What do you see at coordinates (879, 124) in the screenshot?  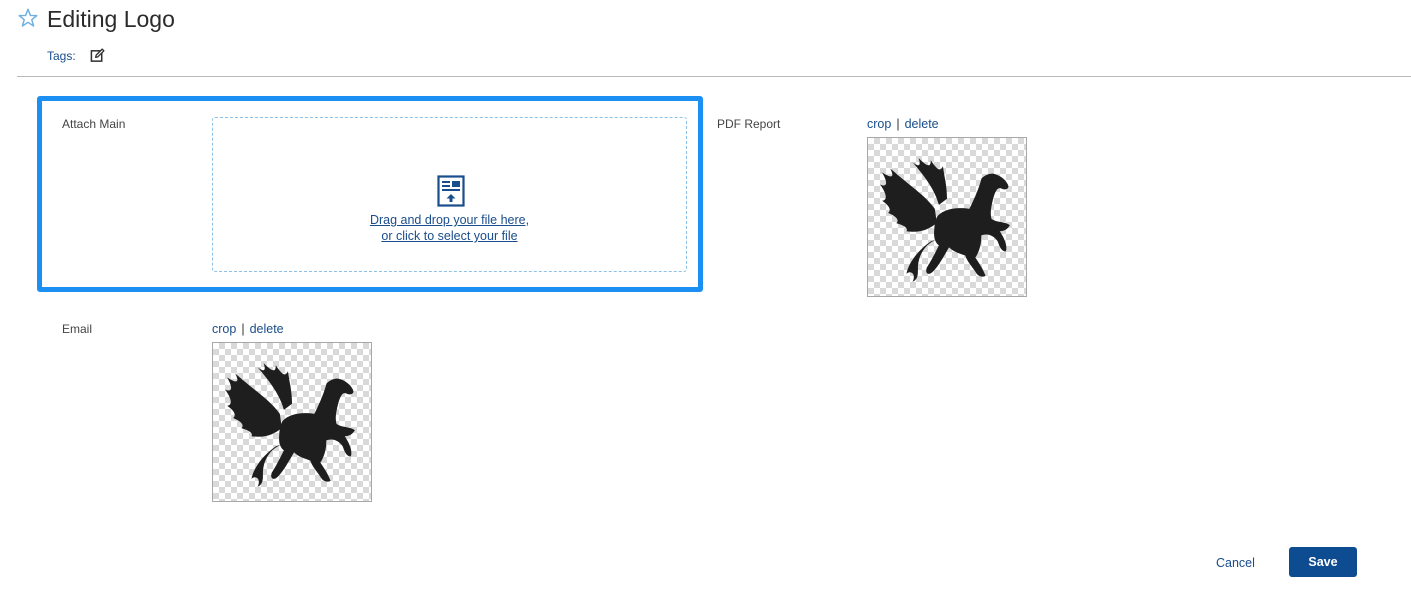 I see `pdf-report-crop-link: crop` at bounding box center [879, 124].